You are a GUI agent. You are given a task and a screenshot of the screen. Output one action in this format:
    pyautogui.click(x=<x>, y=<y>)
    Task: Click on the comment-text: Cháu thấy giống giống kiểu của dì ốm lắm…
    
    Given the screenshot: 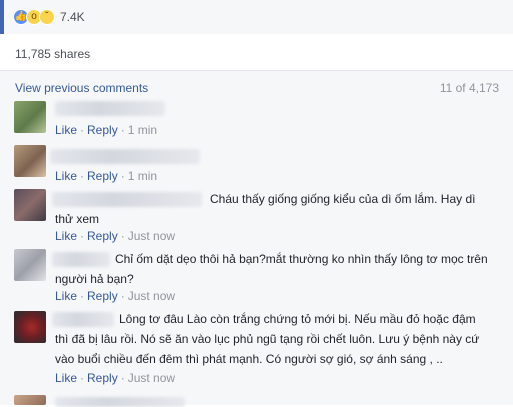 What is the action you would take?
    pyautogui.click(x=277, y=209)
    